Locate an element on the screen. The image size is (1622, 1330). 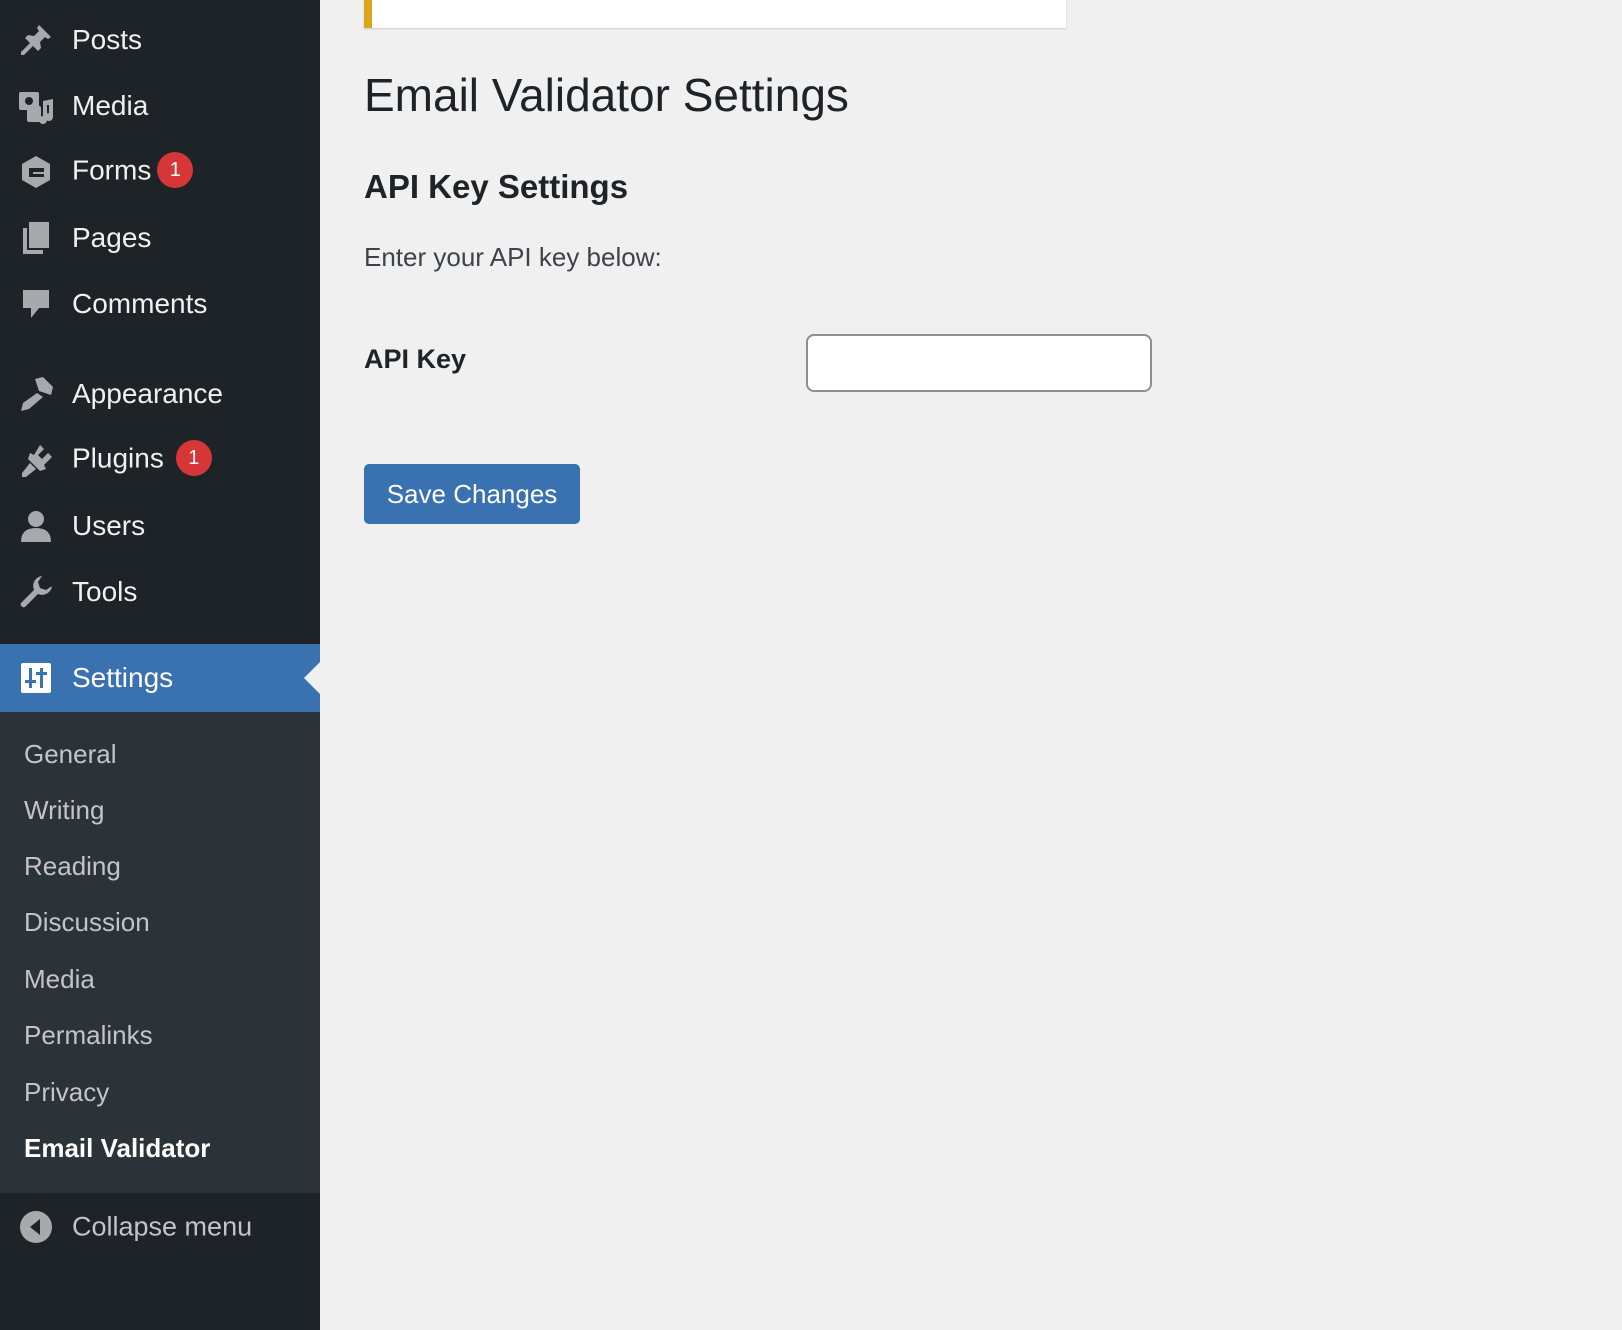
menu-label-media: Media is located at coordinates (110, 105).